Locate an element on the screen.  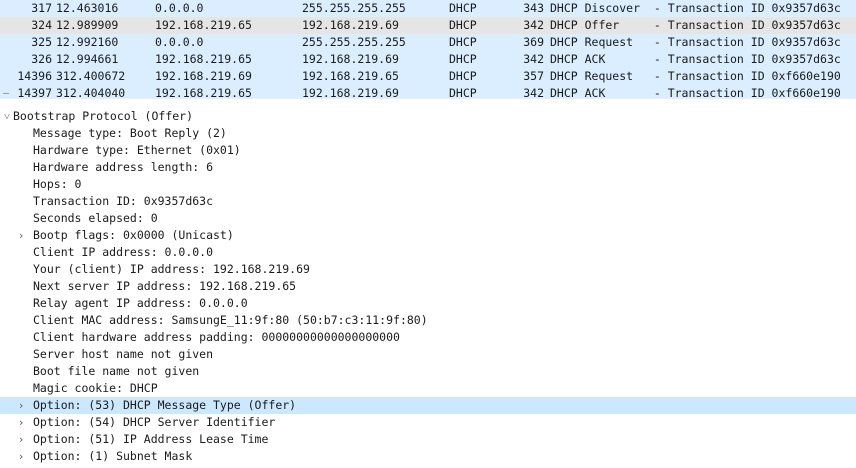
tree-item-bootstrap-protocol: ˅ Bootstrap Protocol (Offer) is located at coordinates (428, 116).